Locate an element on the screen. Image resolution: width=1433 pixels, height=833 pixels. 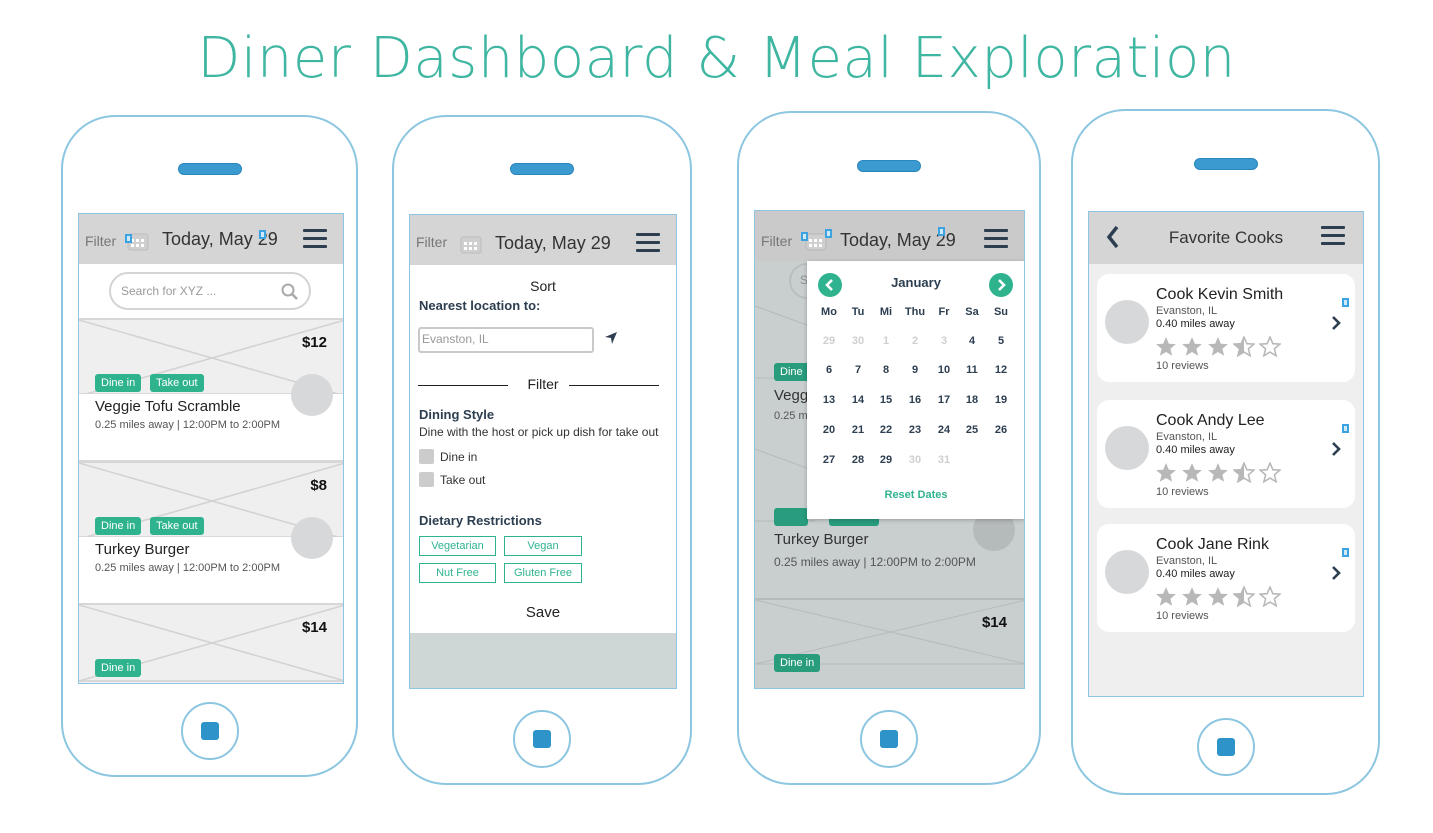
calendar-day: 4 is located at coordinates (972, 341).